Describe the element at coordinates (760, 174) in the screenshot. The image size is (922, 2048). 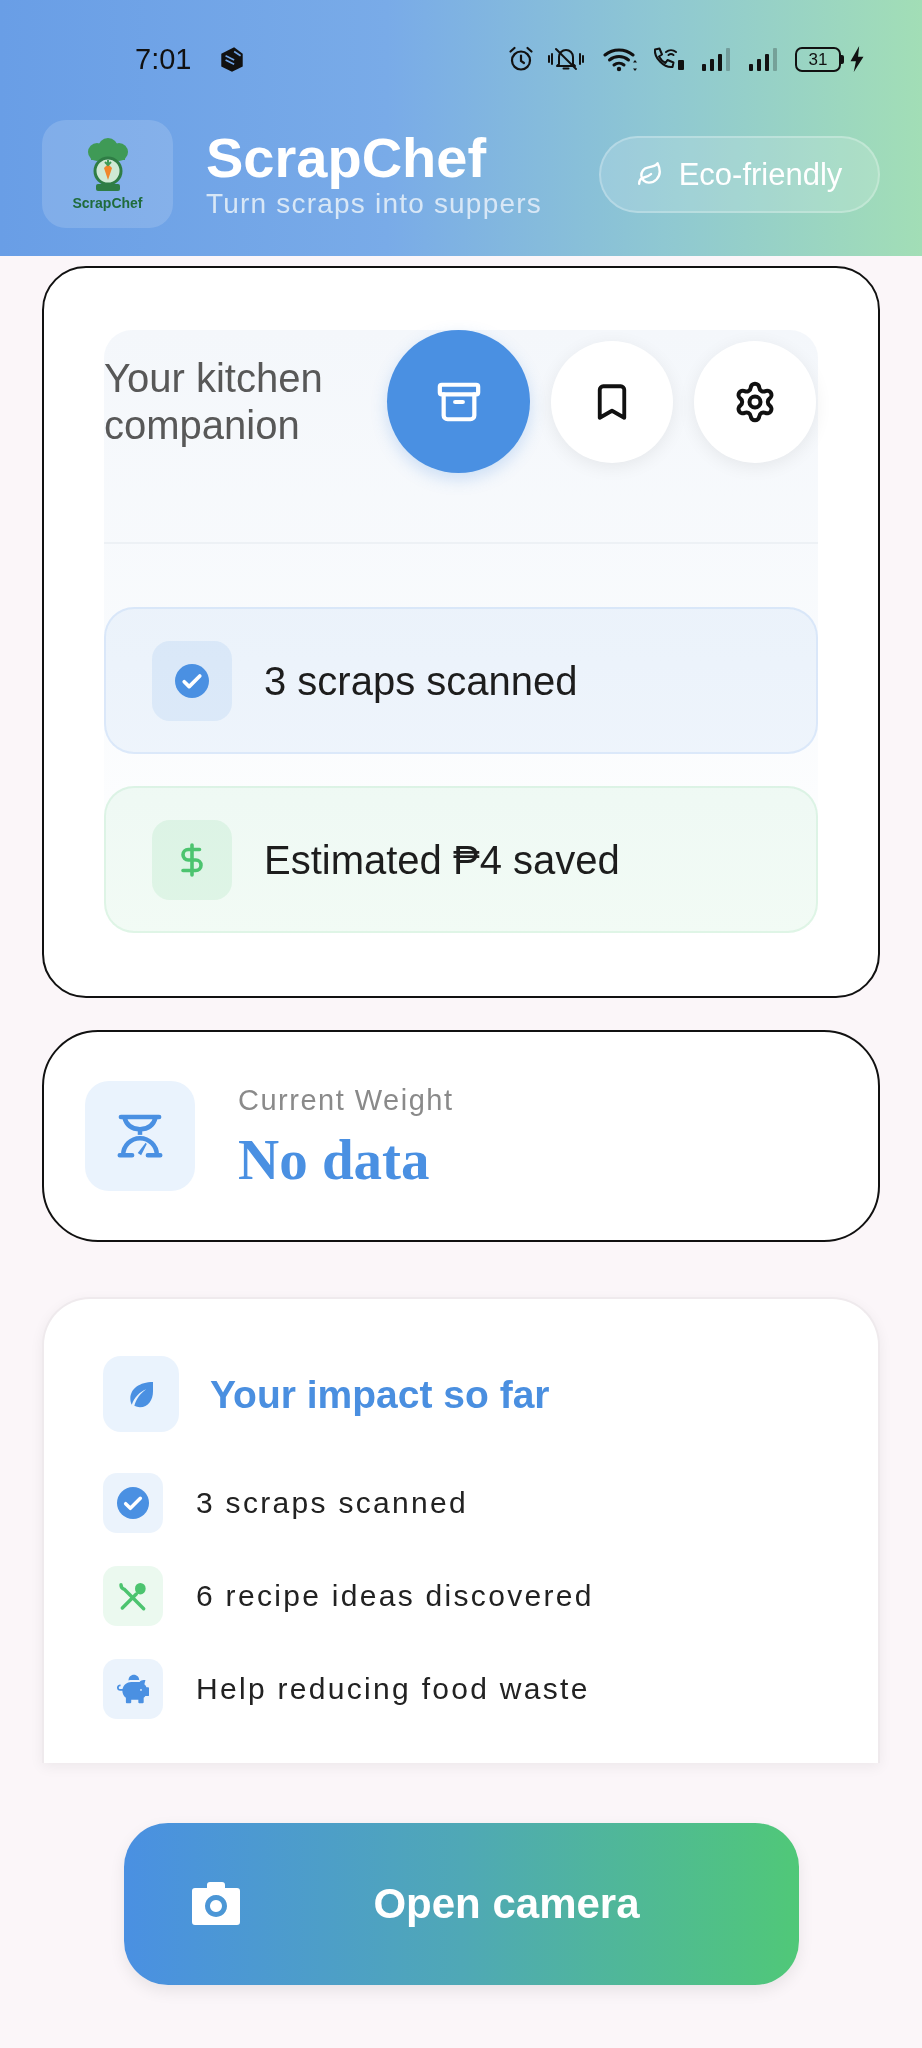
I see `eco-label: Eco-friendly` at that location.